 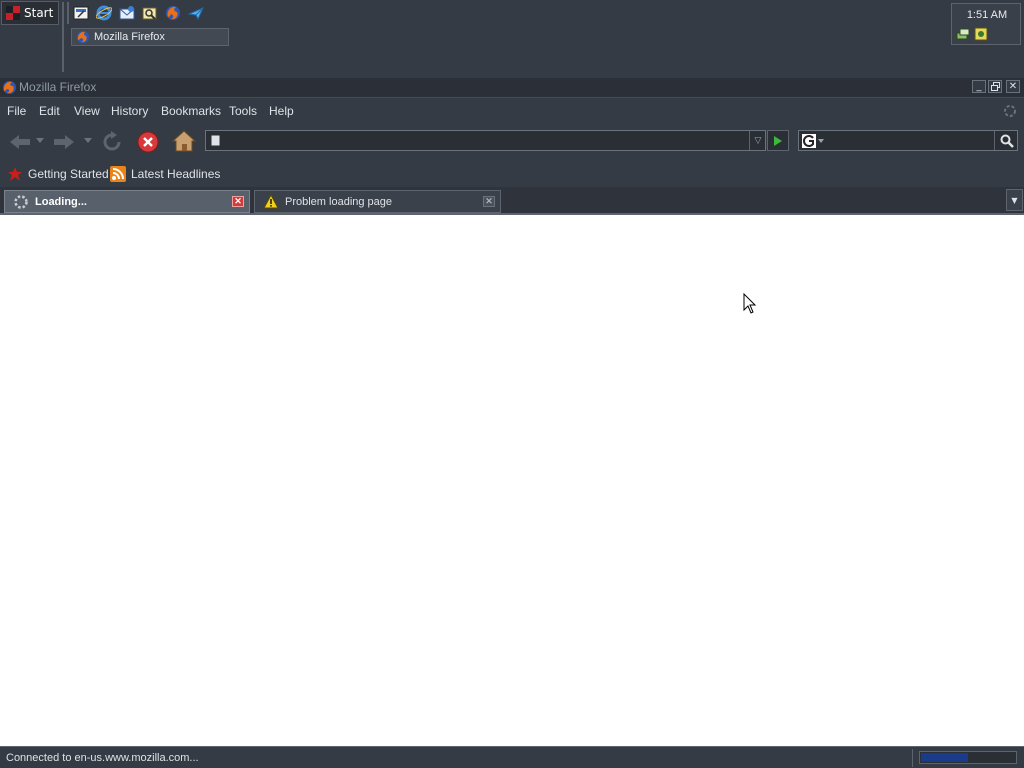 What do you see at coordinates (176, 174) in the screenshot?
I see `bookmark-label: Latest Headlines` at bounding box center [176, 174].